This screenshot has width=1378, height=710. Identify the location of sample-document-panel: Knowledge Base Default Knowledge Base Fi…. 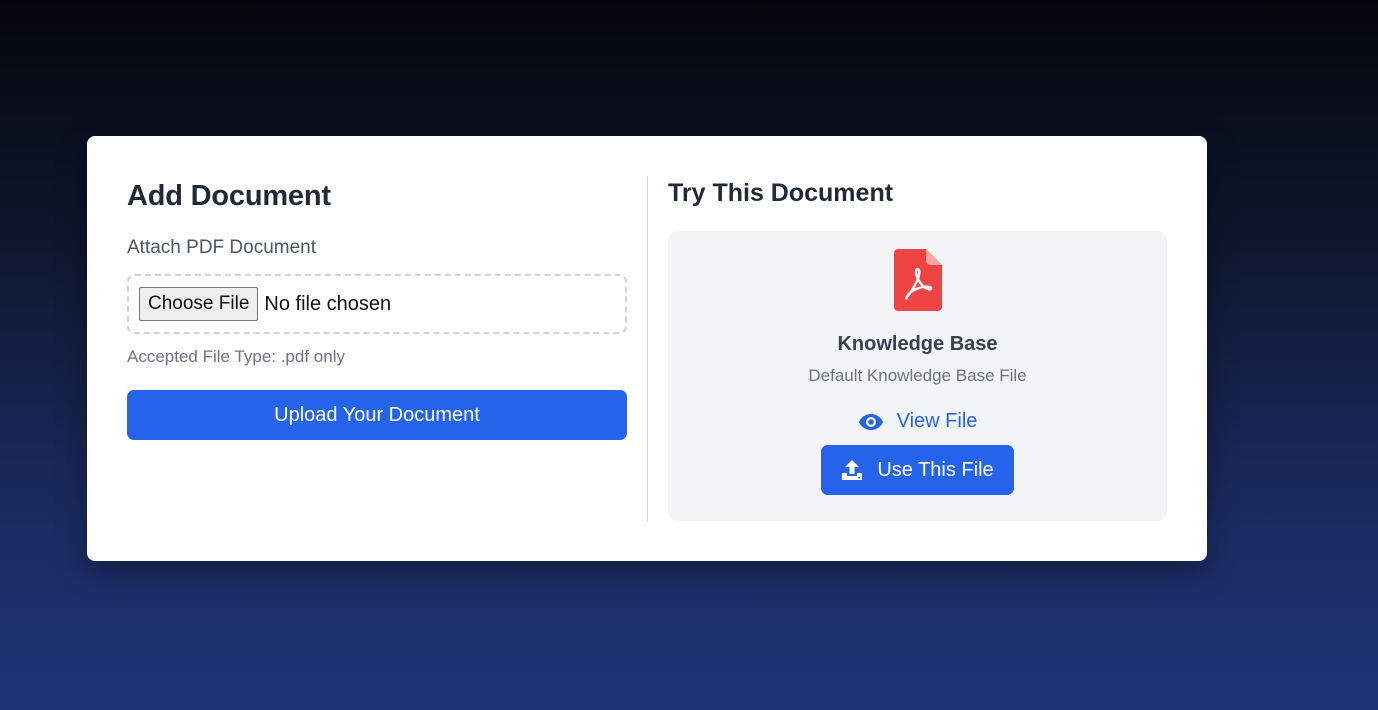
(917, 376).